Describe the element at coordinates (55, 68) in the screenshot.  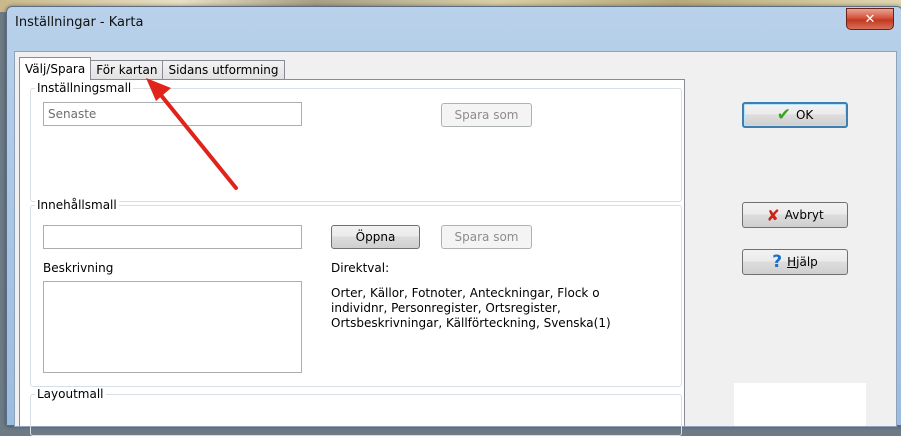
I see `tab-valj-spara: Välj/Spara` at that location.